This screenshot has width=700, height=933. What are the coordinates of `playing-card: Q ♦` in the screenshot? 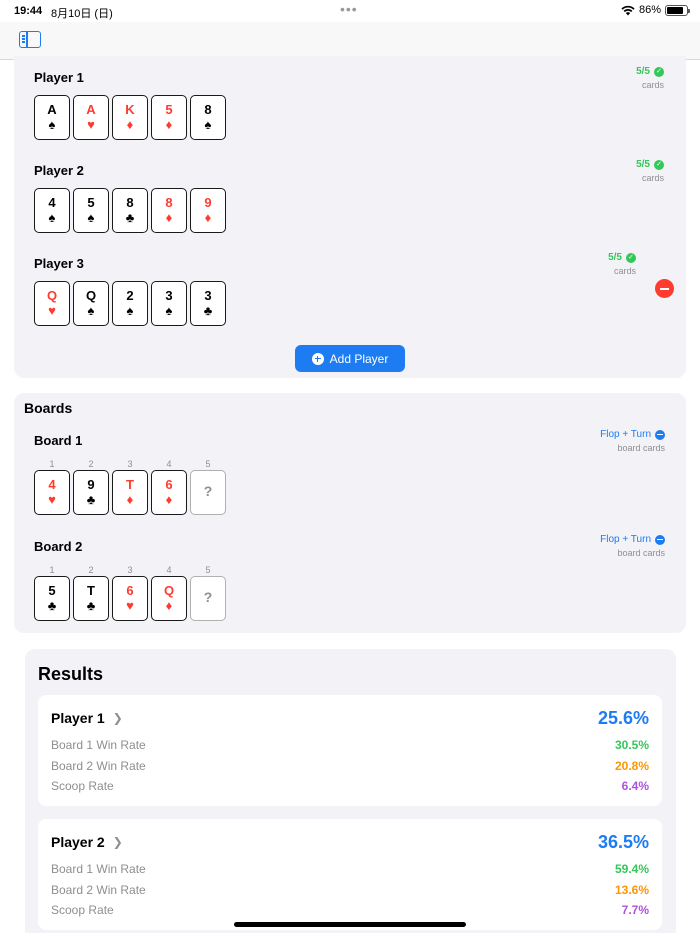 It's located at (169, 598).